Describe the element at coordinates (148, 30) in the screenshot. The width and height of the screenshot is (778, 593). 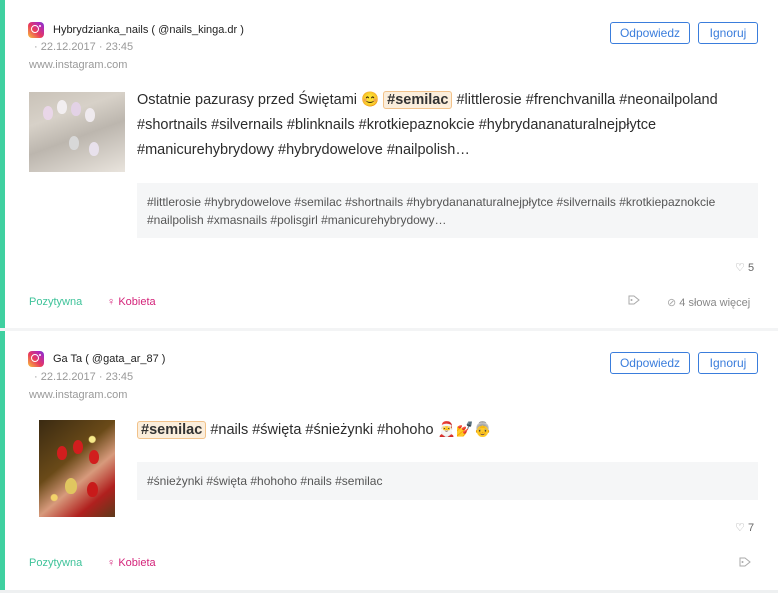
I see `author-name: Hybrydzianka_nails ( @nails_kinga.dr )` at that location.